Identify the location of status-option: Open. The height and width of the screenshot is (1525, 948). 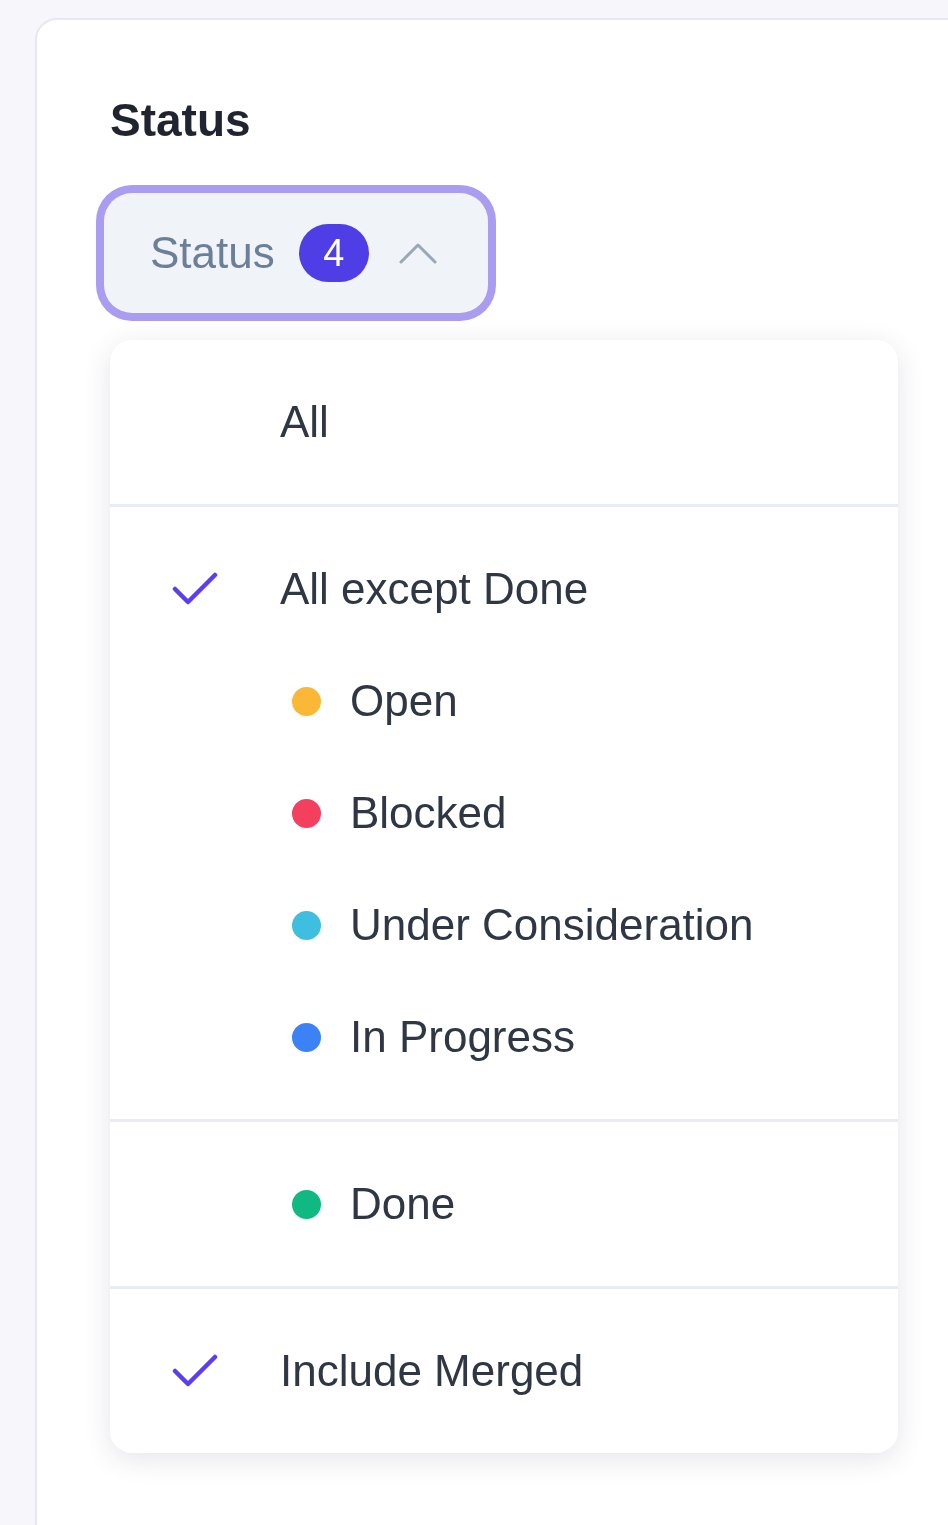
(504, 701).